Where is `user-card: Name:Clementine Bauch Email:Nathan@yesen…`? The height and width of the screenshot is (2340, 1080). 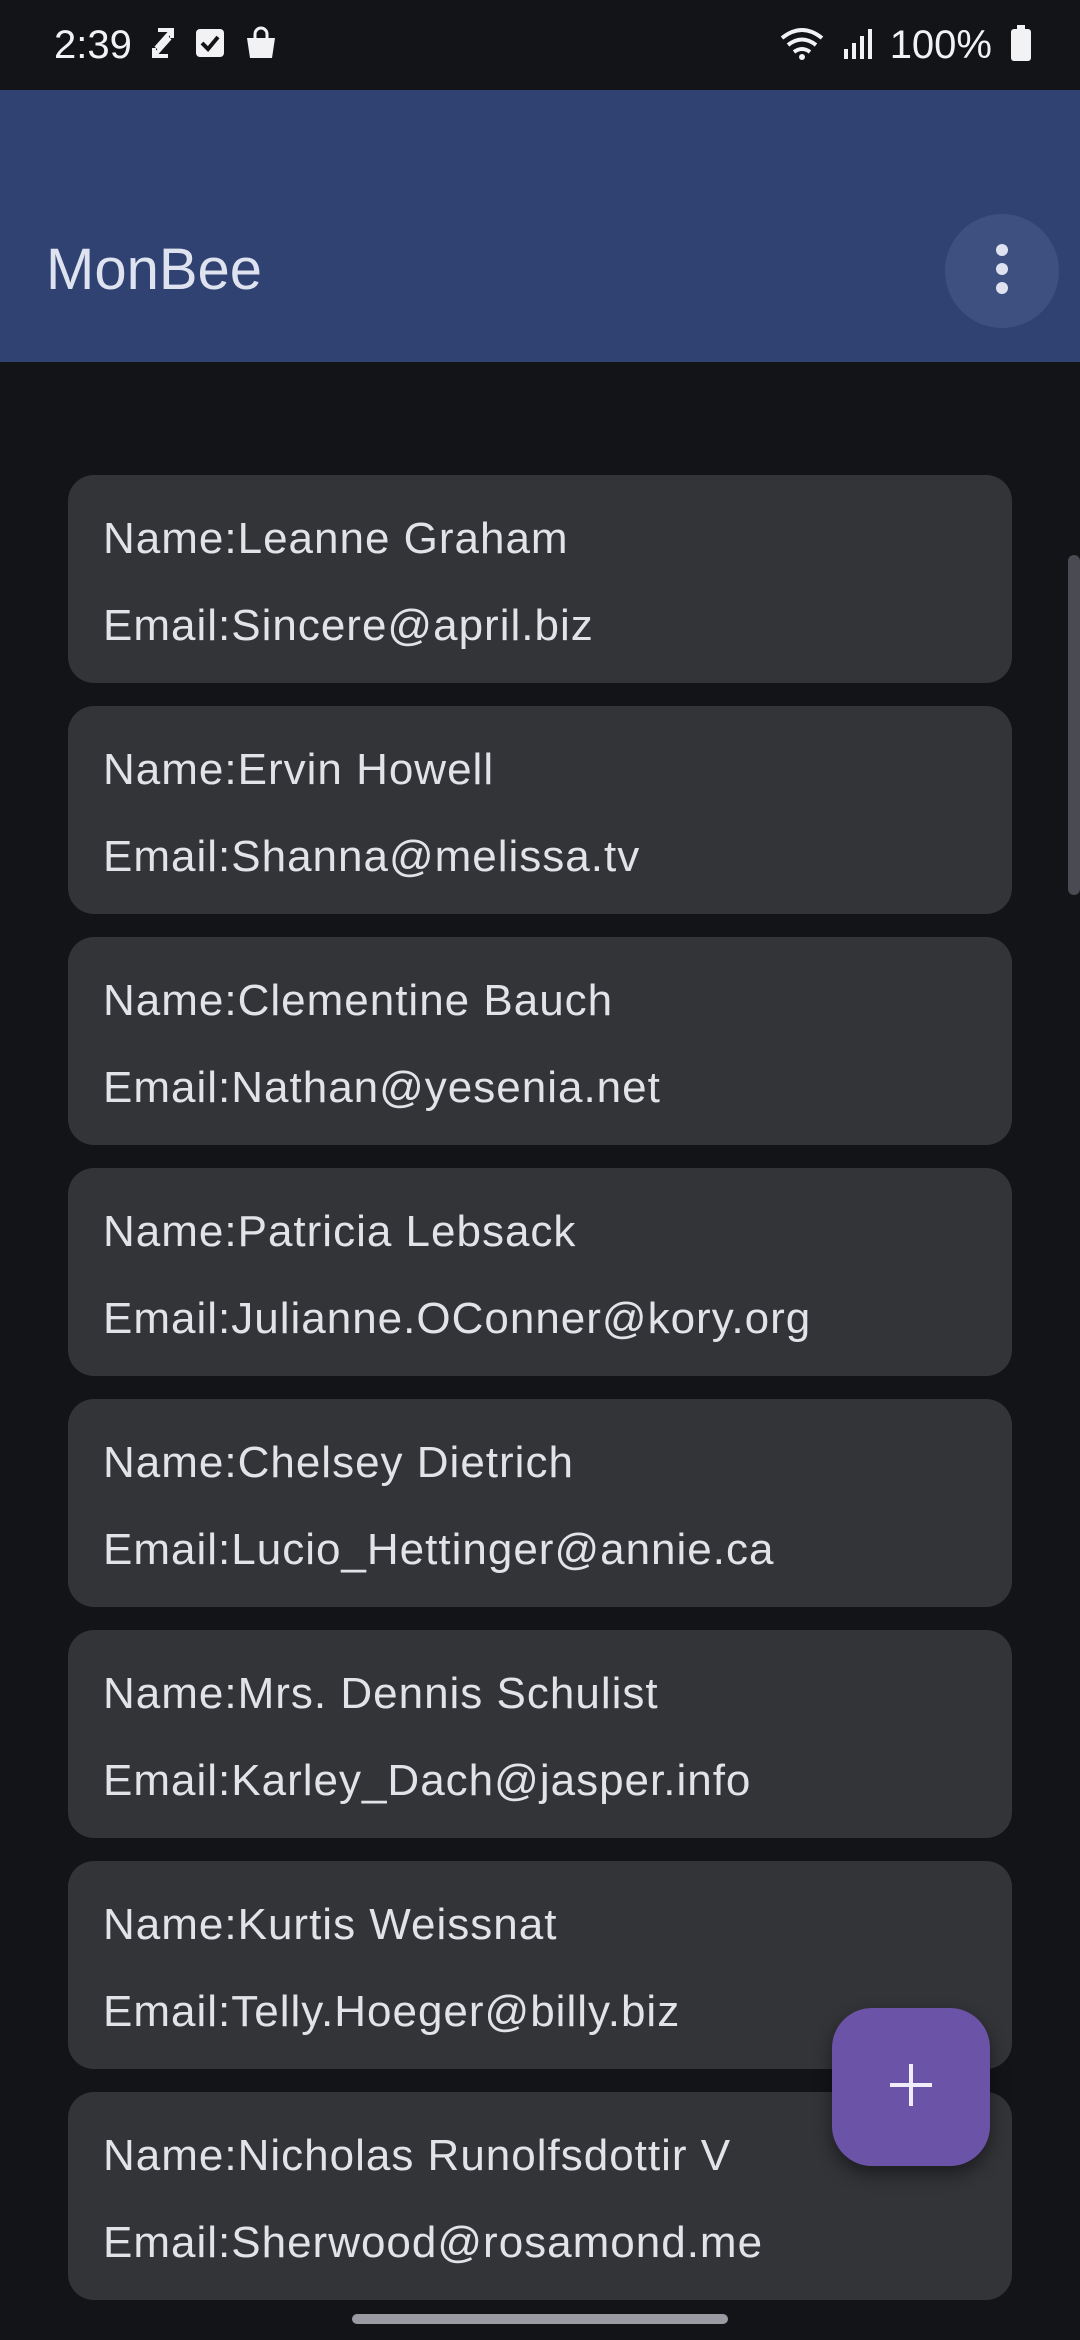
user-card: Name:Clementine Bauch Email:Nathan@yesen… is located at coordinates (540, 1041).